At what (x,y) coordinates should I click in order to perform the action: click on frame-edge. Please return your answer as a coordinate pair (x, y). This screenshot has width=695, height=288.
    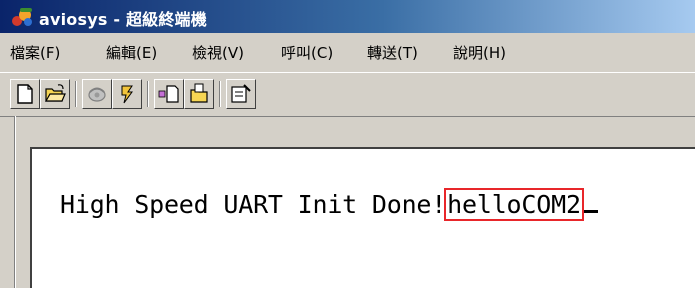
    Looking at the image, I should click on (15, 202).